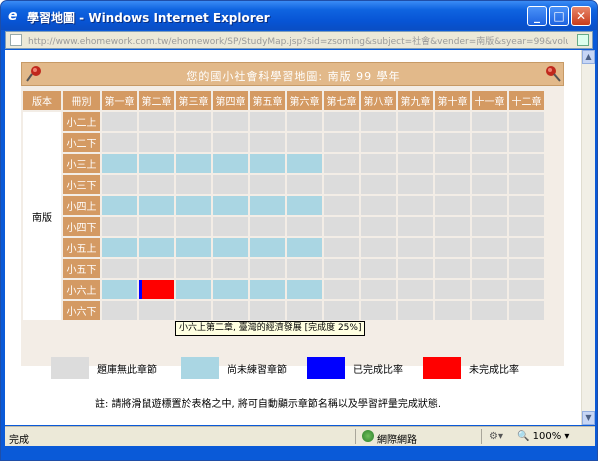  I want to click on title-bar: e 學習地圖 - Windows Internet Explorer _ □ ✕, so click(299, 15).